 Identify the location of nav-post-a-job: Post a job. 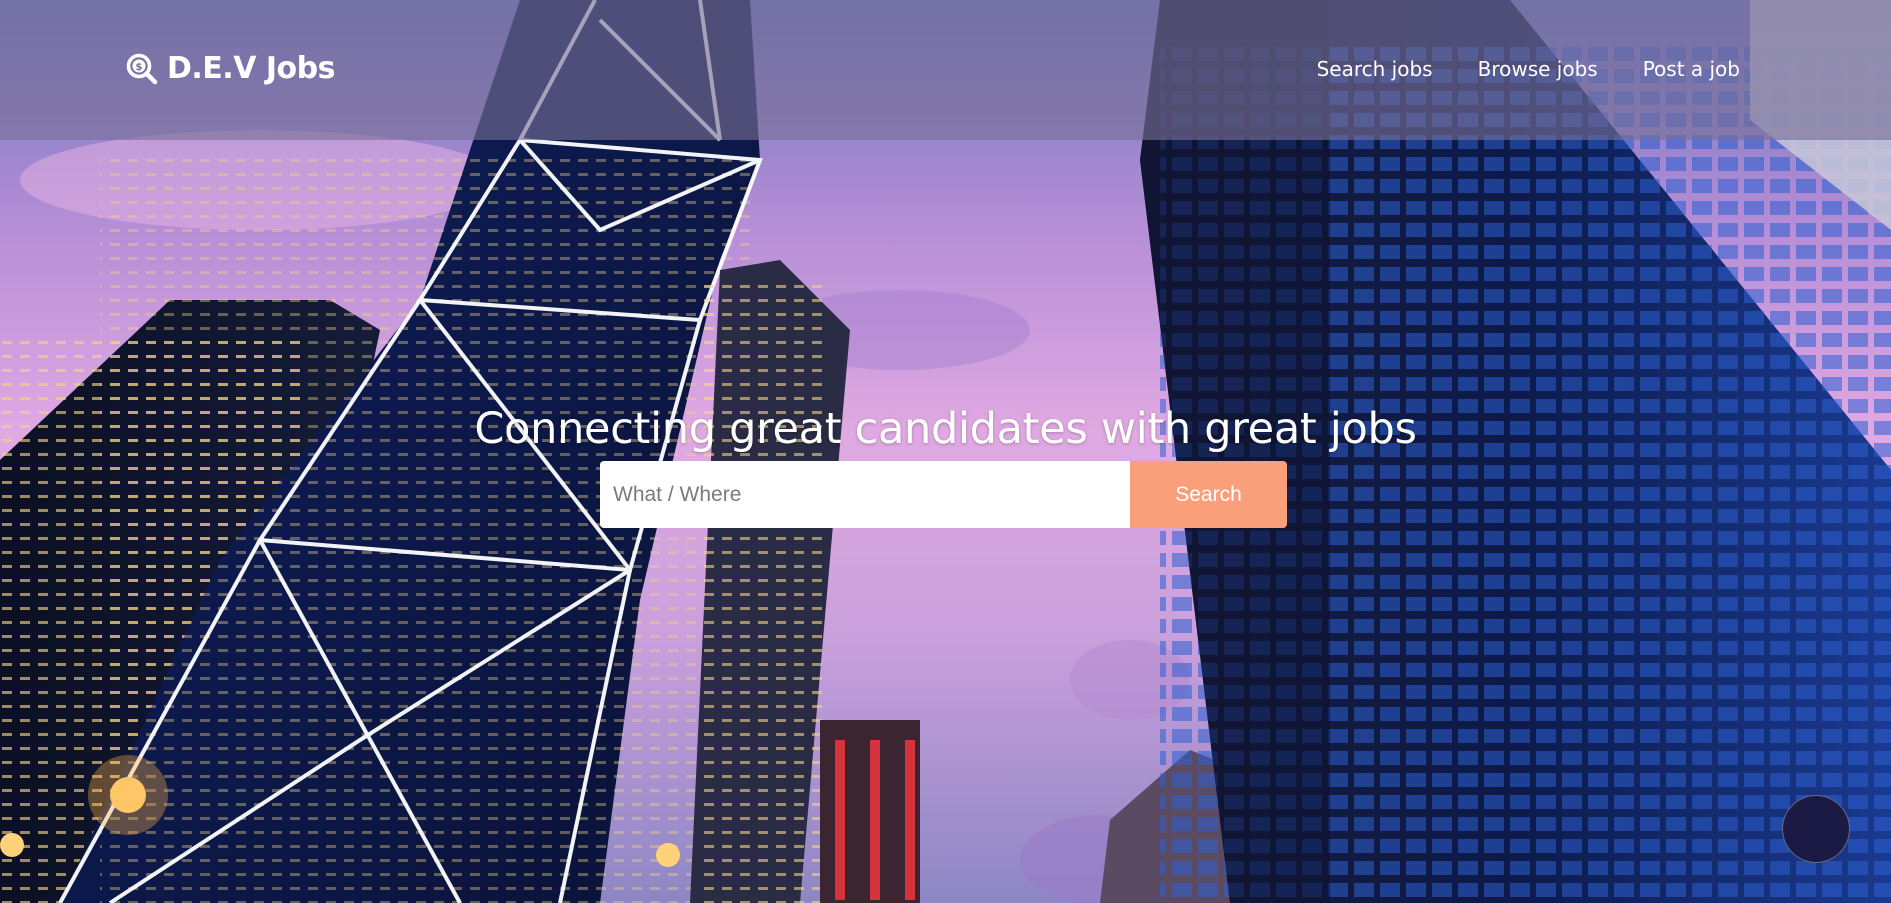
(1691, 69).